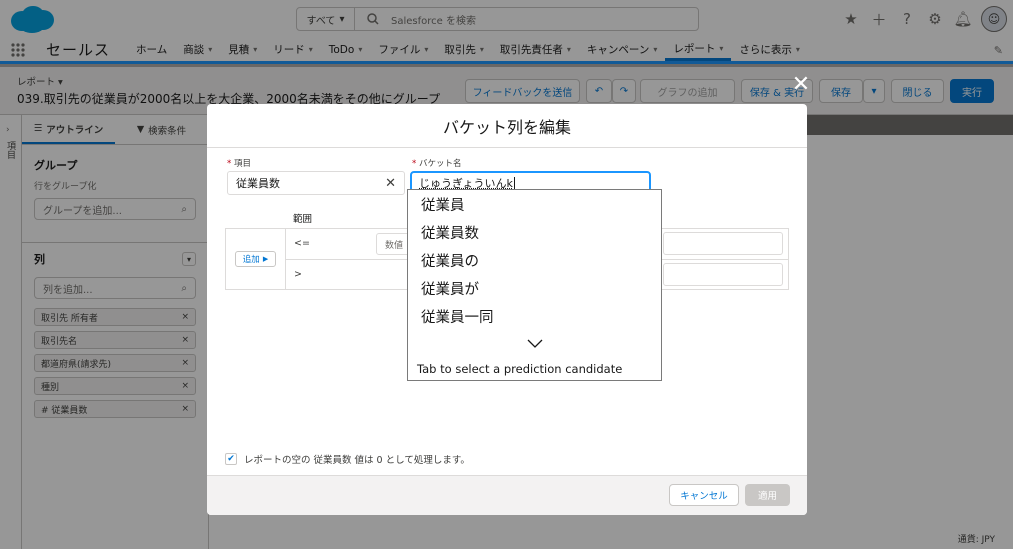  What do you see at coordinates (534, 316) in the screenshot?
I see `ime-candidate: 従業員一同` at bounding box center [534, 316].